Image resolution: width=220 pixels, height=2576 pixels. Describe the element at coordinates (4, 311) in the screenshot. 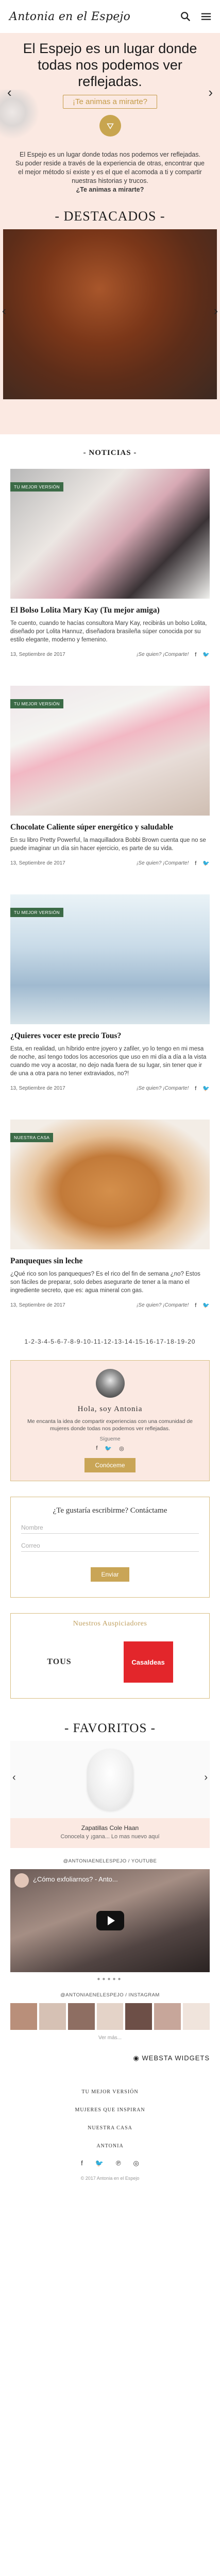

I see `featured-prev-arrow-icon: ‹` at that location.